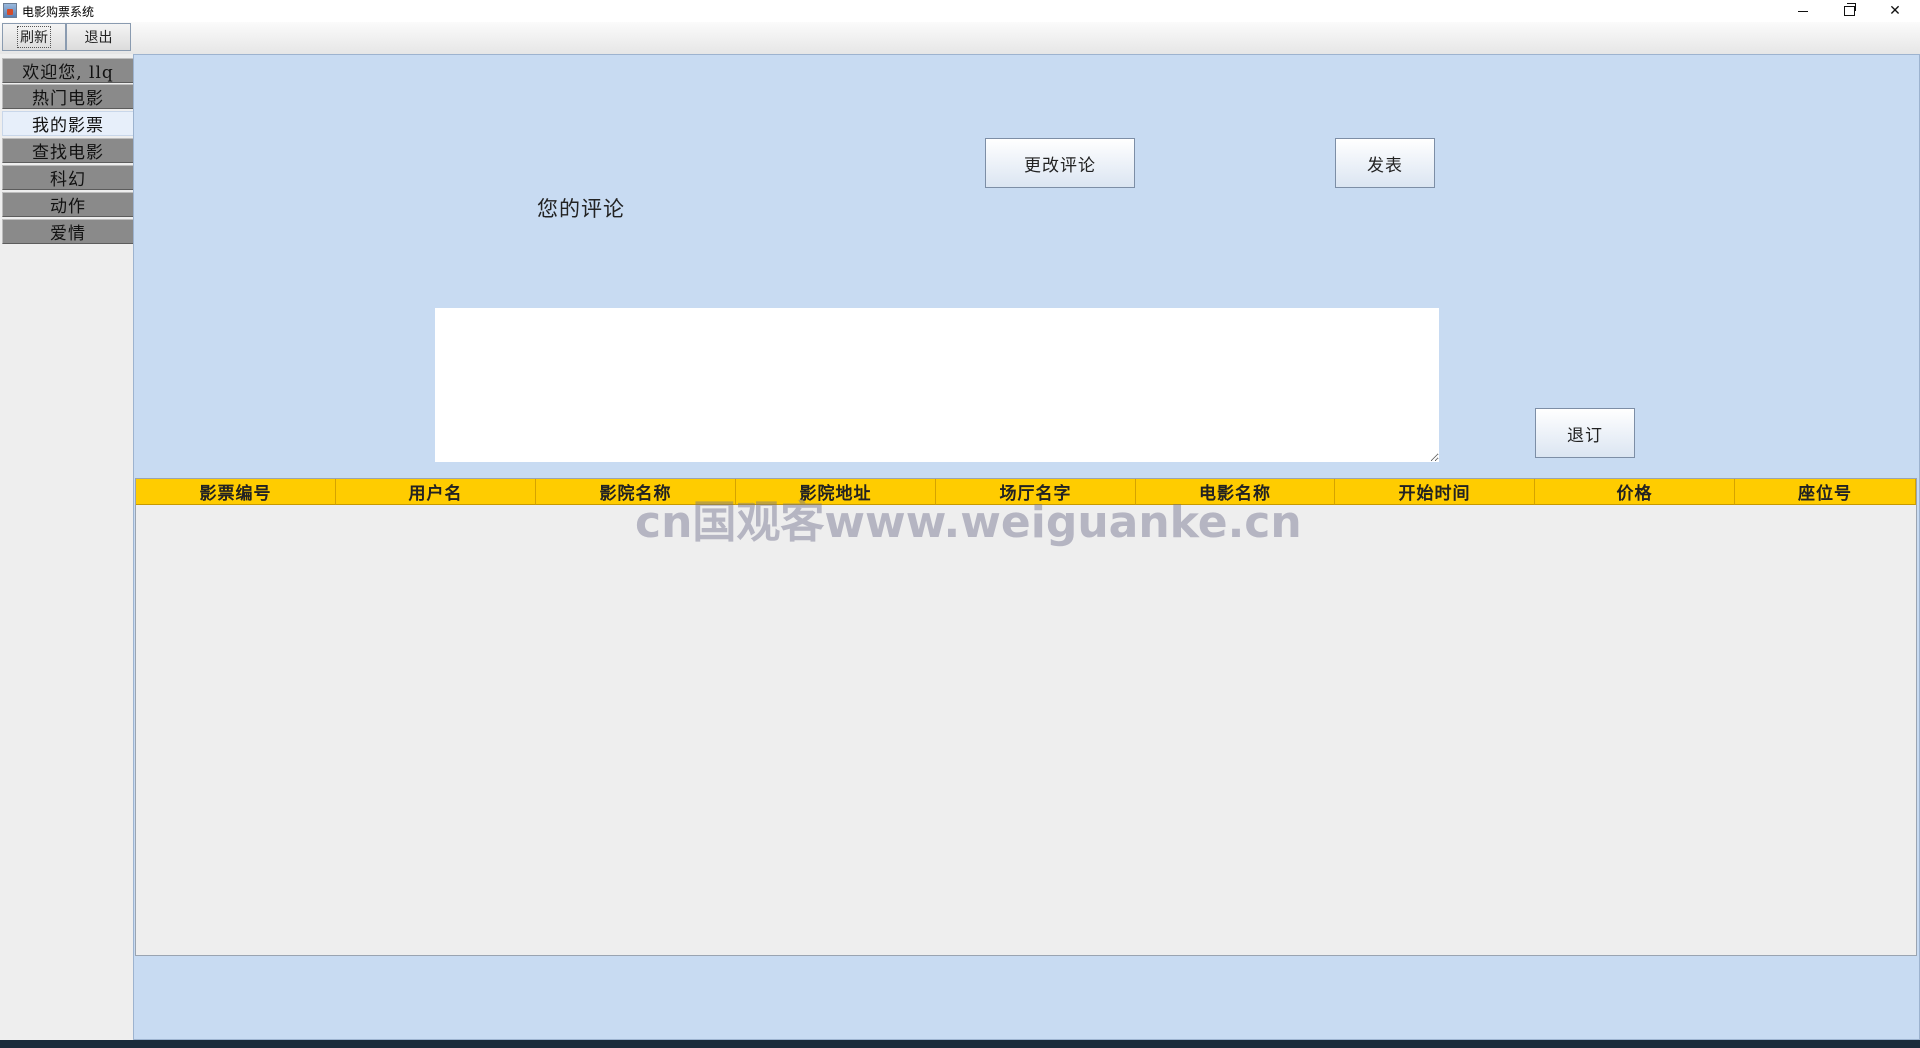 This screenshot has height=1048, width=1920. What do you see at coordinates (67, 123) in the screenshot?
I see `sidebar-item-my-tickets: 我的影票` at bounding box center [67, 123].